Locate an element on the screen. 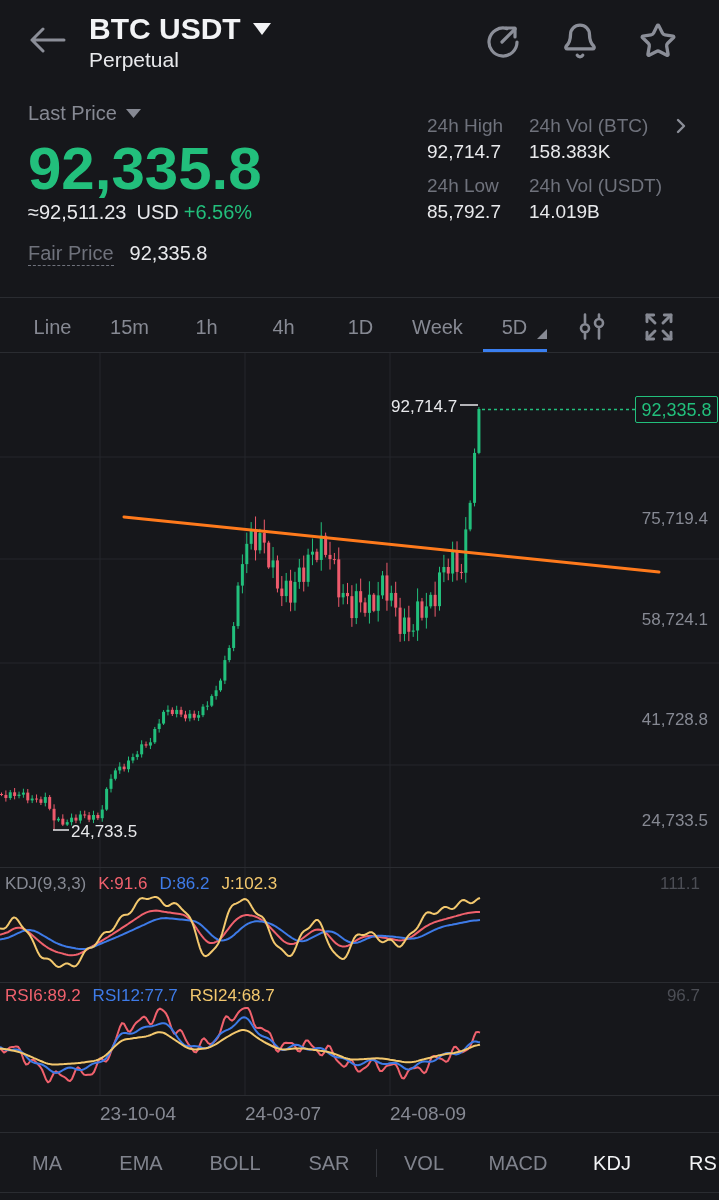 The image size is (719, 1200). indicator-tab: MA is located at coordinates (47, 1162).